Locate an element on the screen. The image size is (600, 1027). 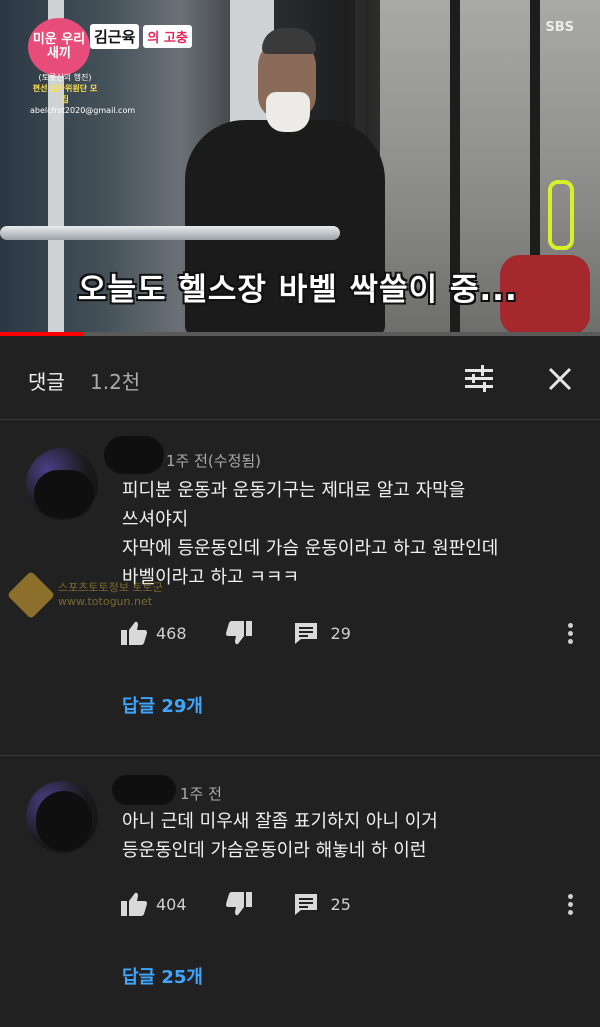
reply-button: 29 is located at coordinates (322, 633).